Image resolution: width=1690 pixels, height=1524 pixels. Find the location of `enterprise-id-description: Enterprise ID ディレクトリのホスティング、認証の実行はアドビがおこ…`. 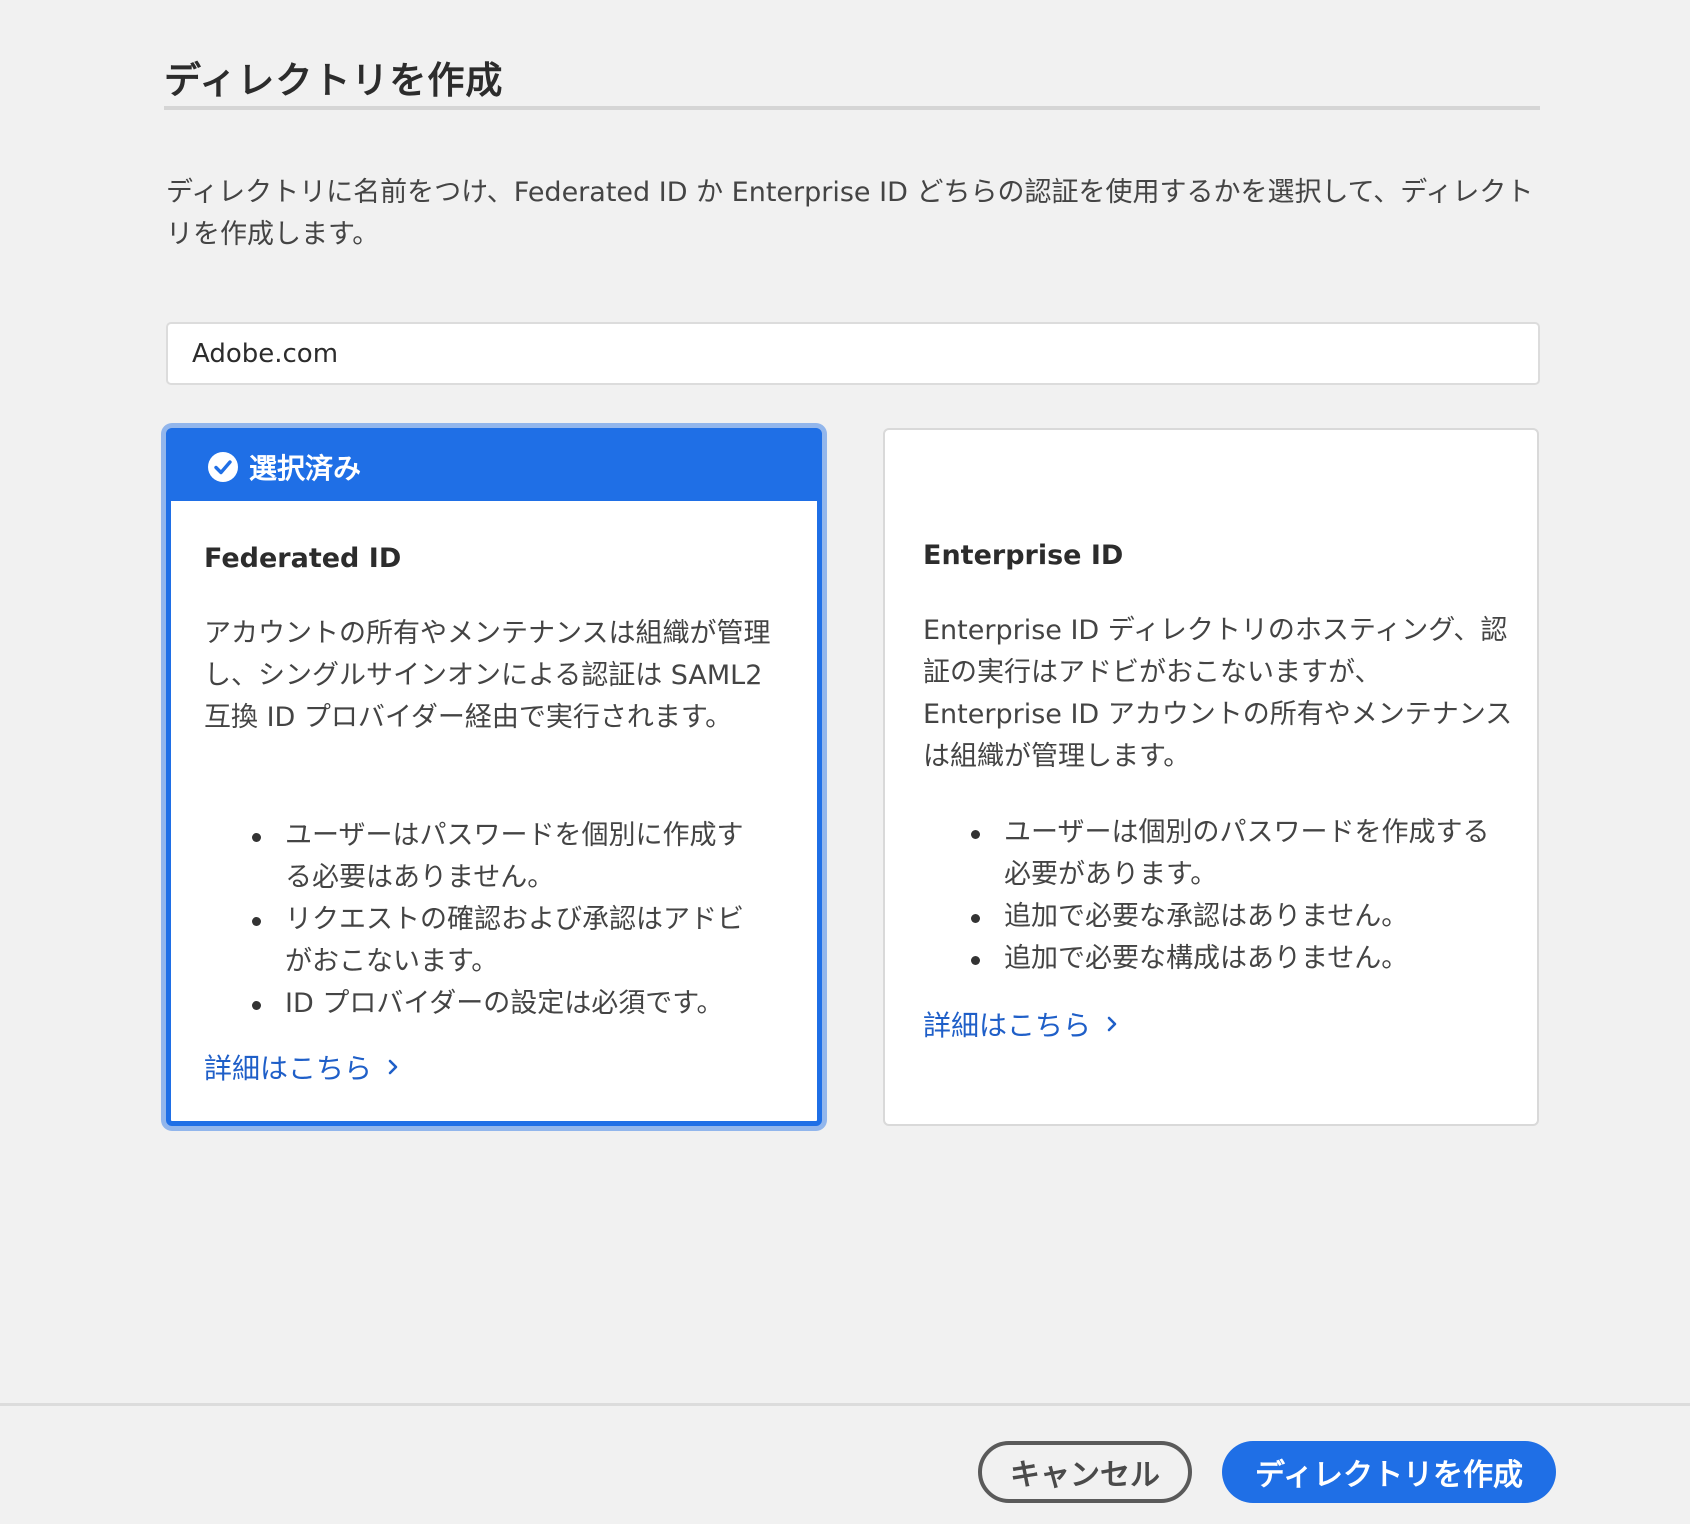

enterprise-id-description: Enterprise ID ディレクトリのホスティング、認証の実行はアドビがおこ… is located at coordinates (1218, 693).